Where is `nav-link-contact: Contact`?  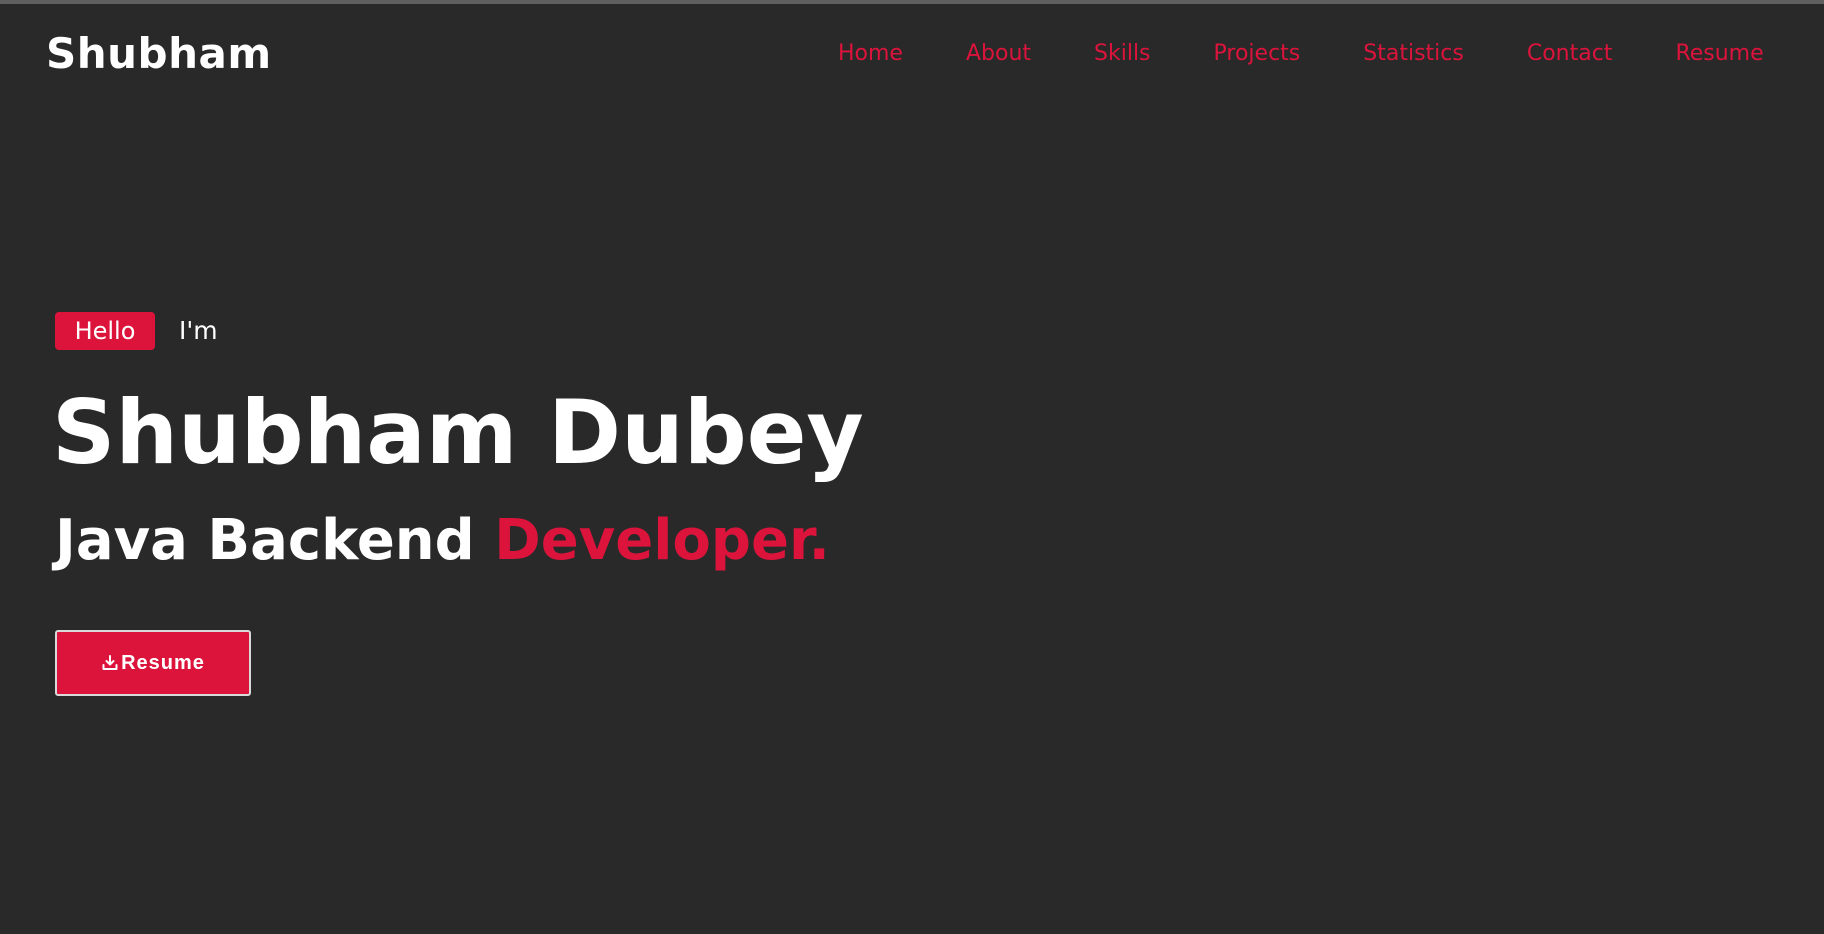 nav-link-contact: Contact is located at coordinates (1570, 54).